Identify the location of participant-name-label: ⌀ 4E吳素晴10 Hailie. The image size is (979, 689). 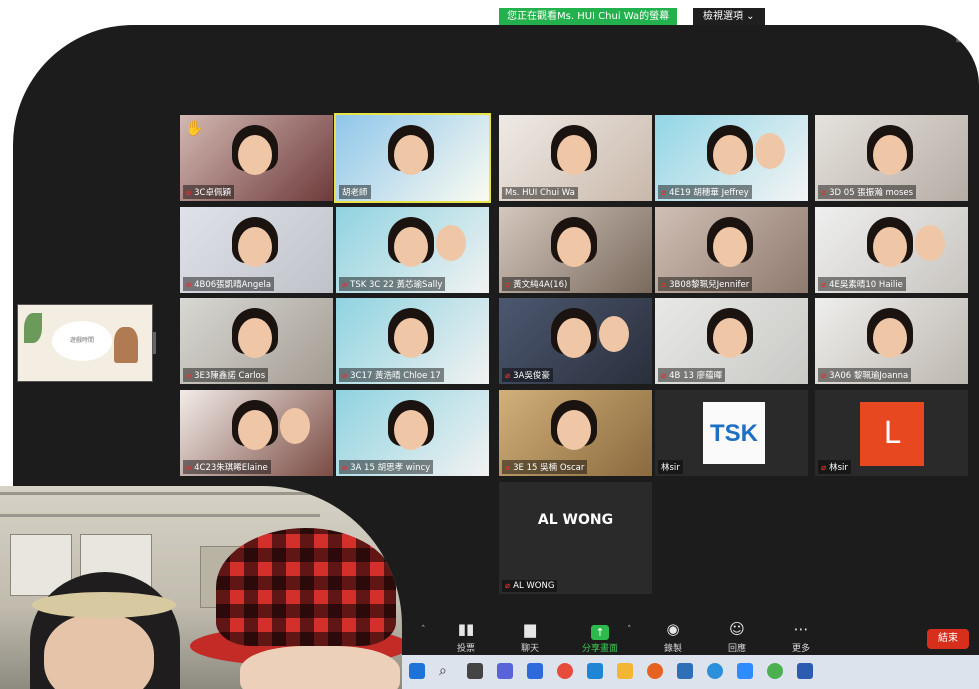
(862, 284).